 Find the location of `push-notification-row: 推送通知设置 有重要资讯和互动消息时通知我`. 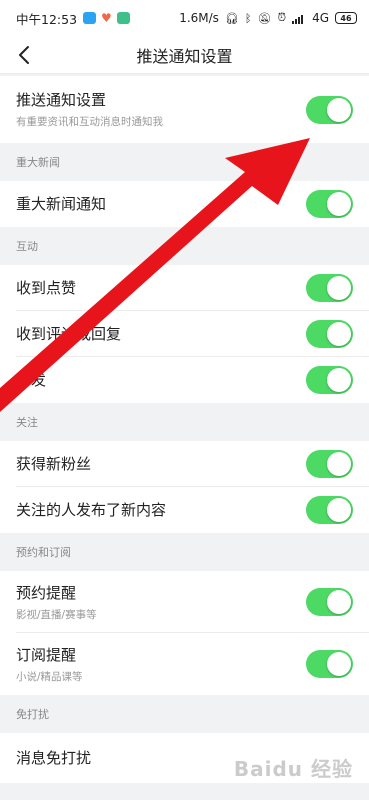

push-notification-row: 推送通知设置 有重要资讯和互动消息时通知我 is located at coordinates (184, 109).